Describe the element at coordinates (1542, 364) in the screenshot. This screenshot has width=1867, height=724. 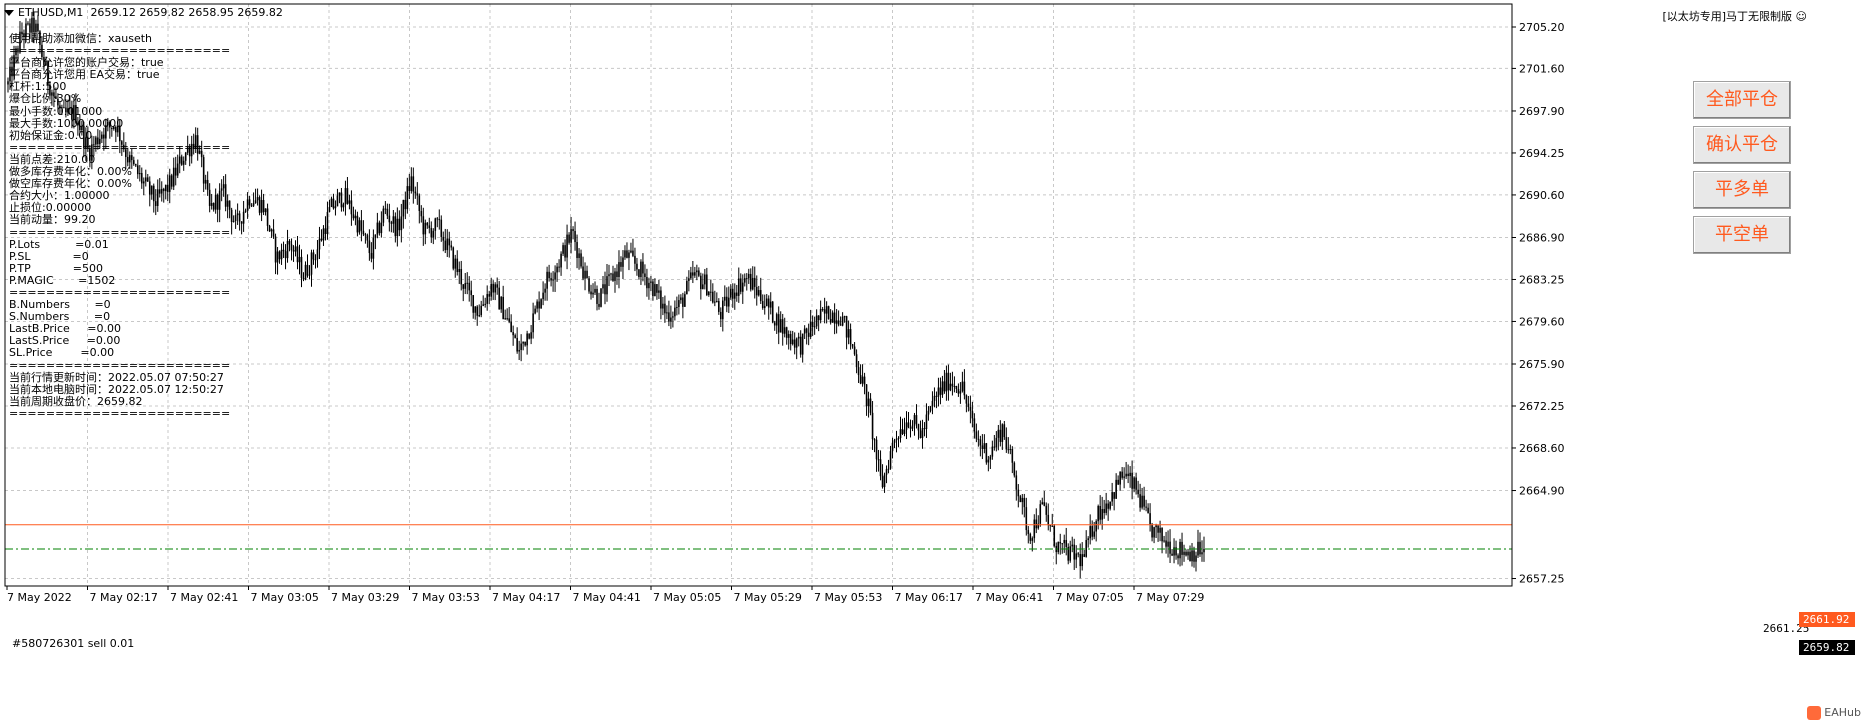
I see `y-tick-label: 2675.90` at that location.